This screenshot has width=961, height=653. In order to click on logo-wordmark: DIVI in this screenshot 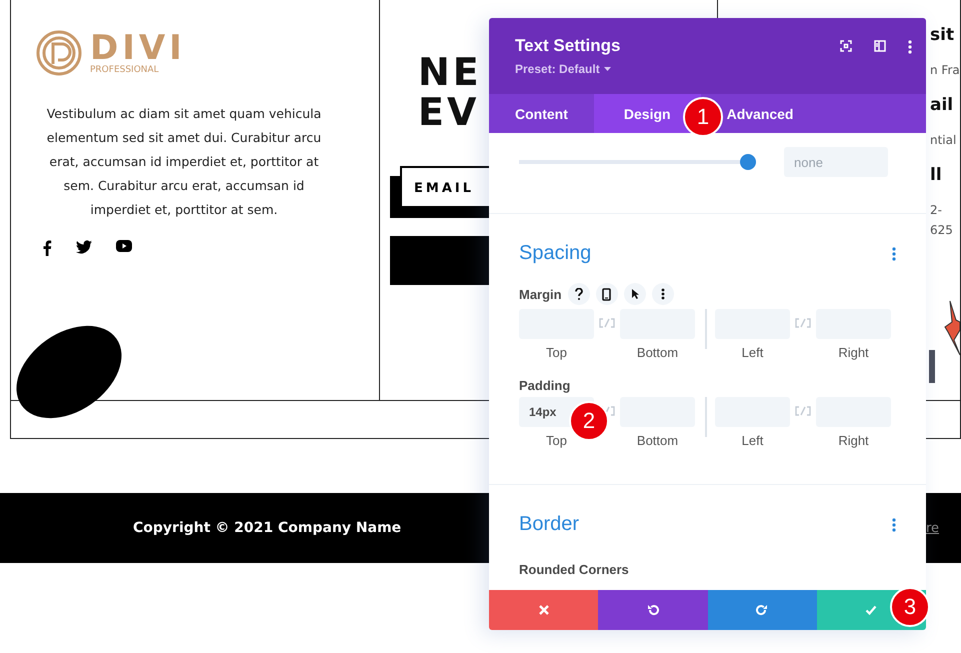, I will do `click(138, 48)`.